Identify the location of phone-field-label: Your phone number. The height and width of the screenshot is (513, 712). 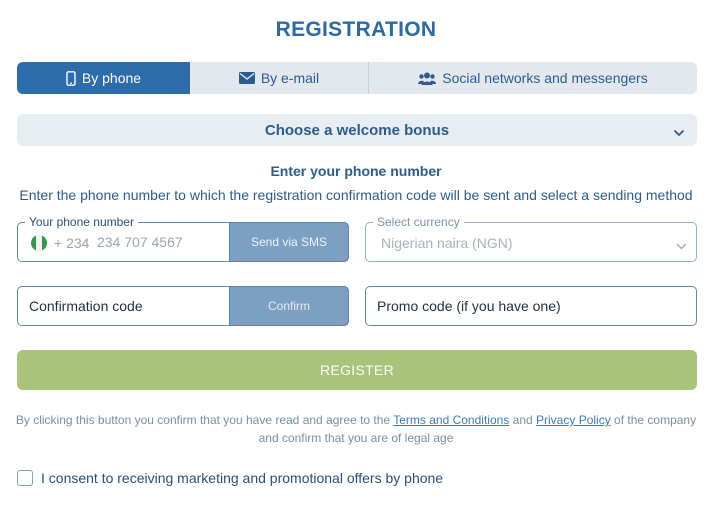
(81, 222).